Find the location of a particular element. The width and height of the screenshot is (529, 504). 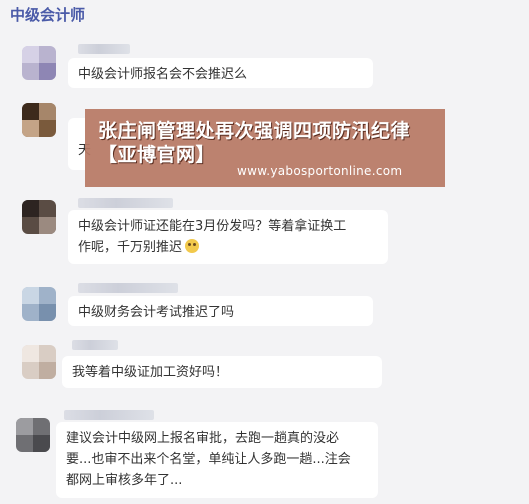

message-text-line: 作呢，千万别推迟 is located at coordinates (130, 247).